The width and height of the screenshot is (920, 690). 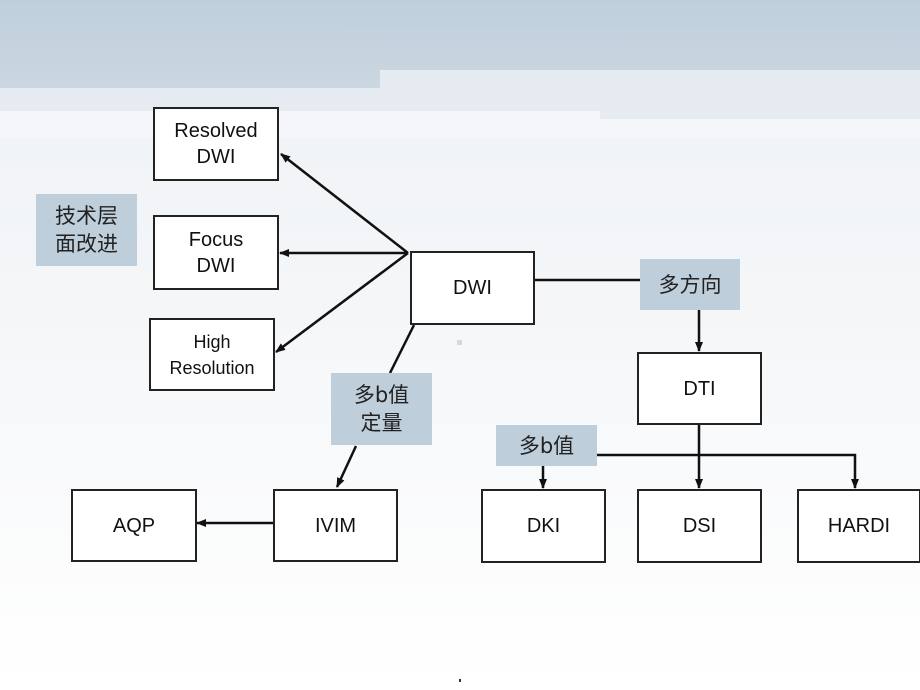 I want to click on label-technical-improvement: 技术层 面改进, so click(x=86, y=230).